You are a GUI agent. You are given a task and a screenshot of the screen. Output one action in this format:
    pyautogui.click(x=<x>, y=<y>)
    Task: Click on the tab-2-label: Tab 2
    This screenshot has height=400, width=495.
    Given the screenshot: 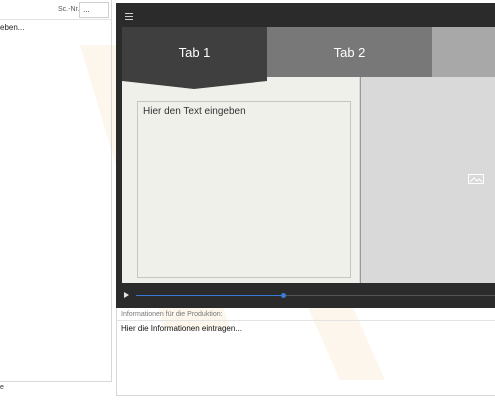 What is the action you would take?
    pyautogui.click(x=349, y=52)
    